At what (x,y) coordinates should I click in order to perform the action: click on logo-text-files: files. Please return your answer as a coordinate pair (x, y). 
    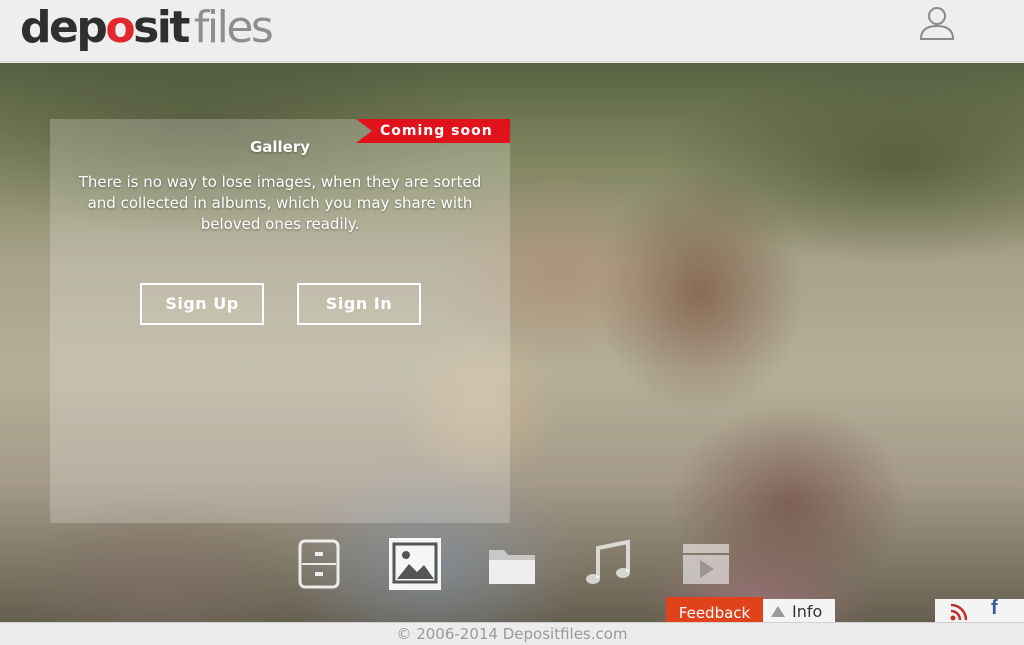
    Looking at the image, I should click on (233, 27).